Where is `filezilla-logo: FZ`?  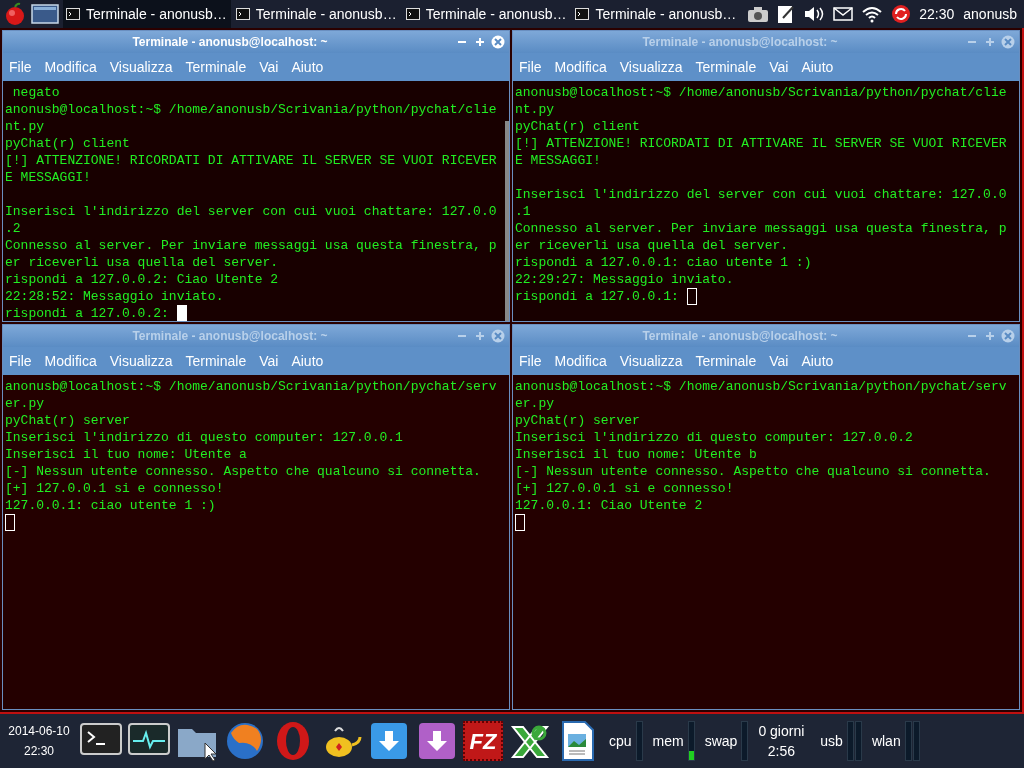 filezilla-logo: FZ is located at coordinates (483, 741).